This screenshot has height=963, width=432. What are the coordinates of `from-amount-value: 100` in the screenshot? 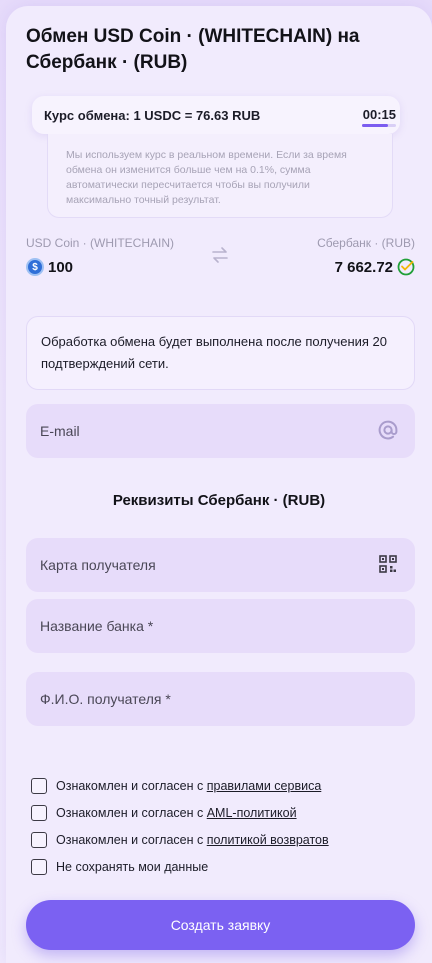 It's located at (61, 267).